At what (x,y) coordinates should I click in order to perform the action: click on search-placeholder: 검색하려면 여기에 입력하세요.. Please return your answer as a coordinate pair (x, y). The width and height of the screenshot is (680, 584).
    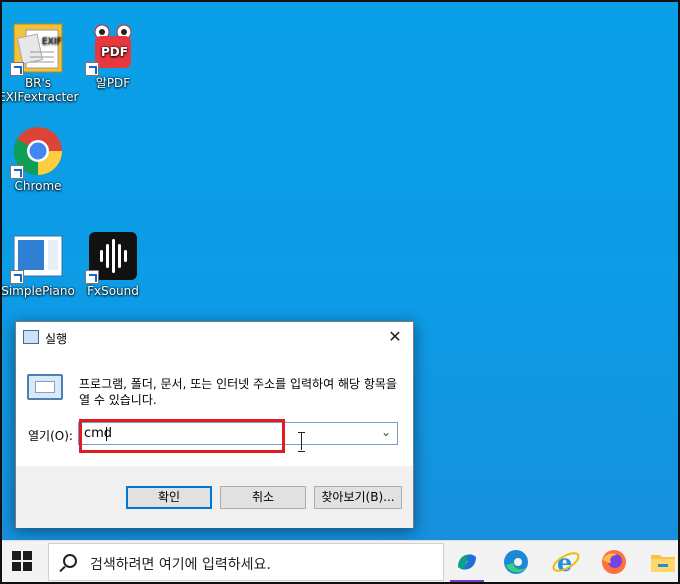
    Looking at the image, I should click on (180, 565).